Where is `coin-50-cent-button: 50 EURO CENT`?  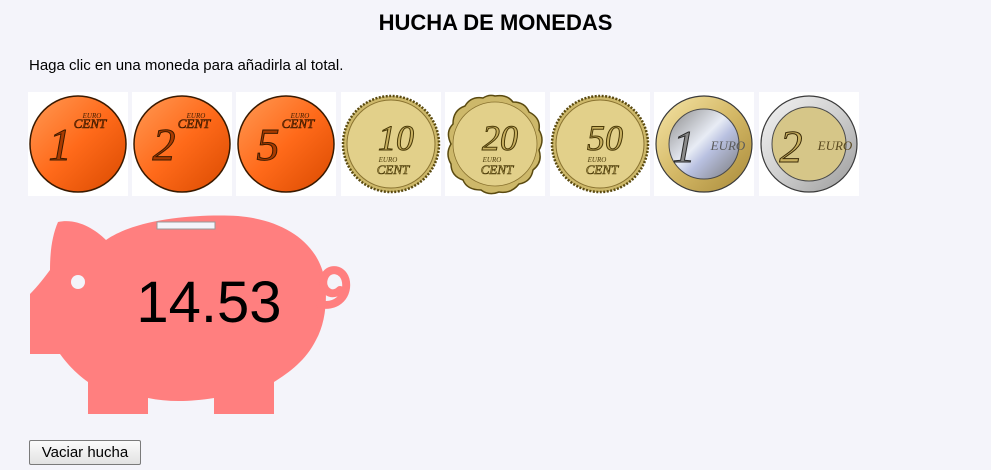 coin-50-cent-button: 50 EURO CENT is located at coordinates (600, 144).